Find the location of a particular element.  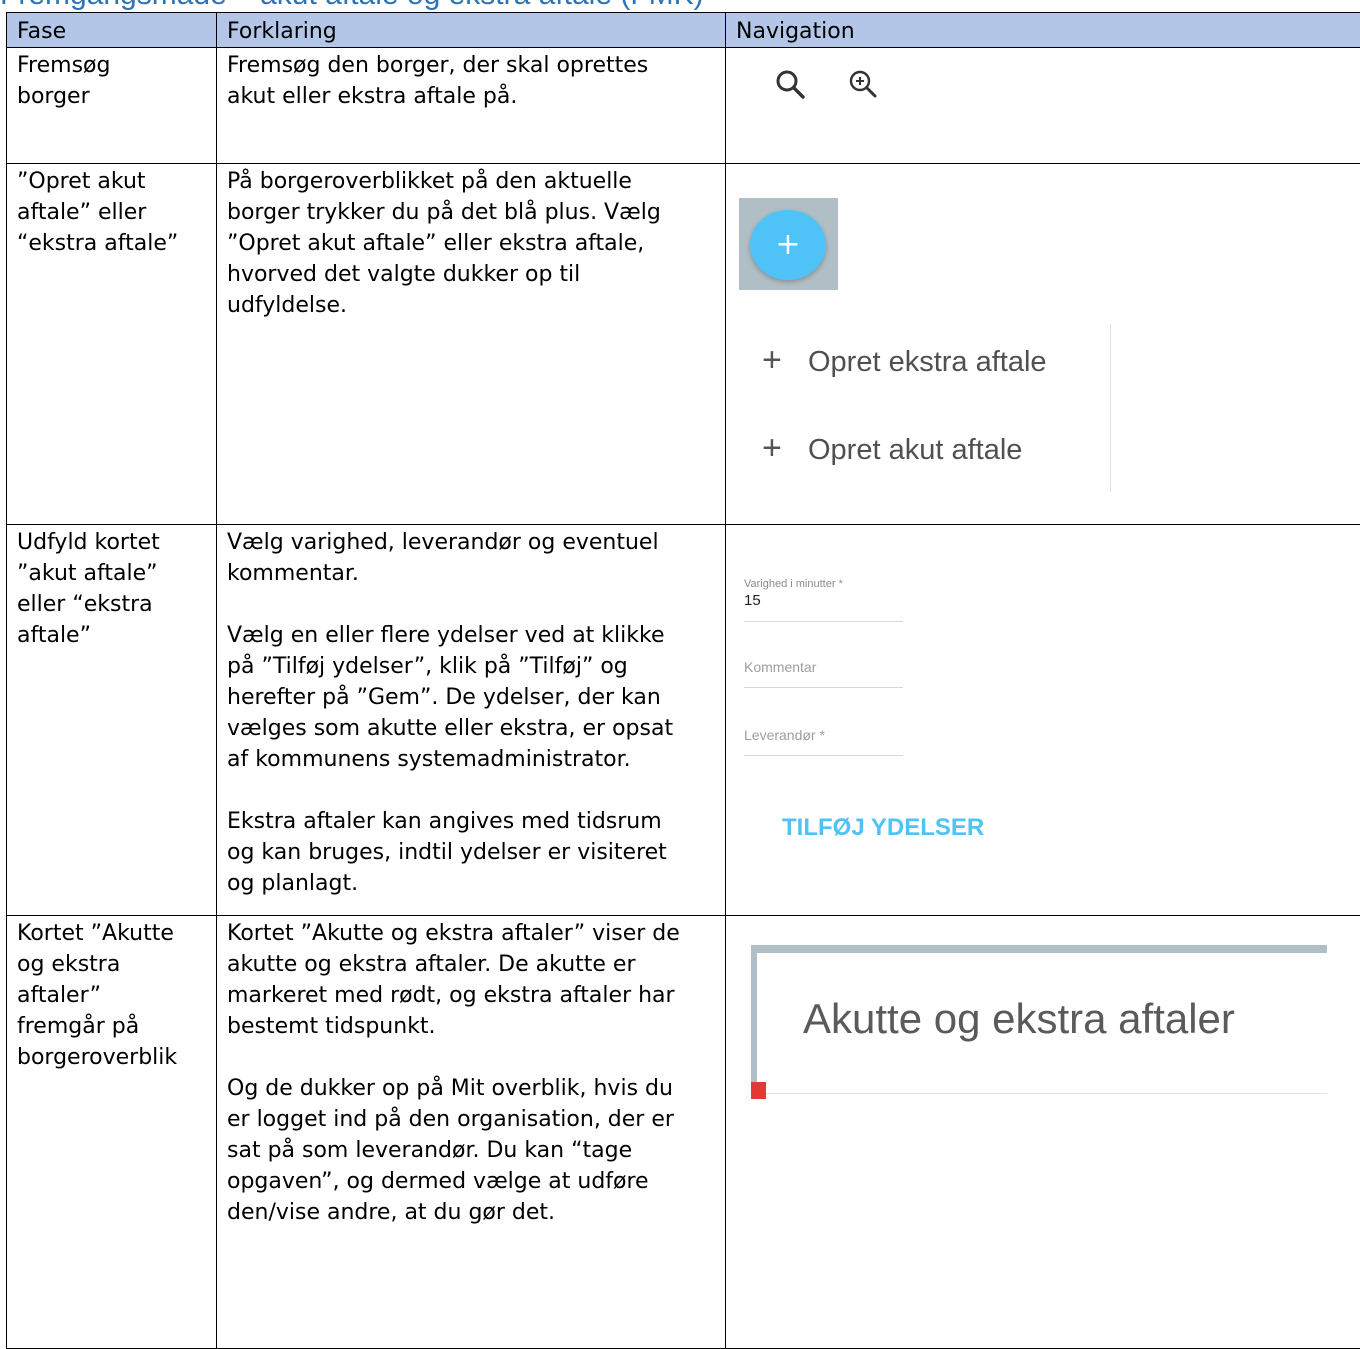

menu-divider is located at coordinates (1110, 408).